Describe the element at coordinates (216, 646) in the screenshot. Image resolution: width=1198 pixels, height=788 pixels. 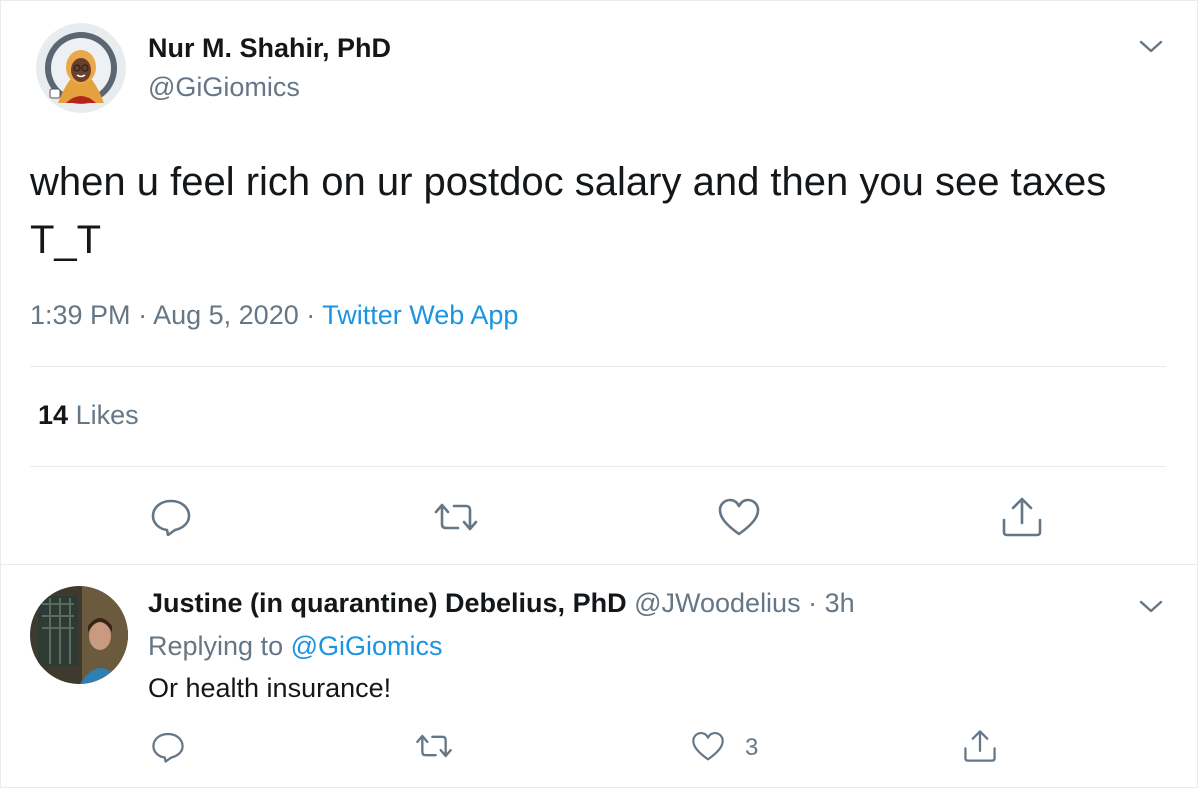
I see `replying-to-label: Replying to` at that location.